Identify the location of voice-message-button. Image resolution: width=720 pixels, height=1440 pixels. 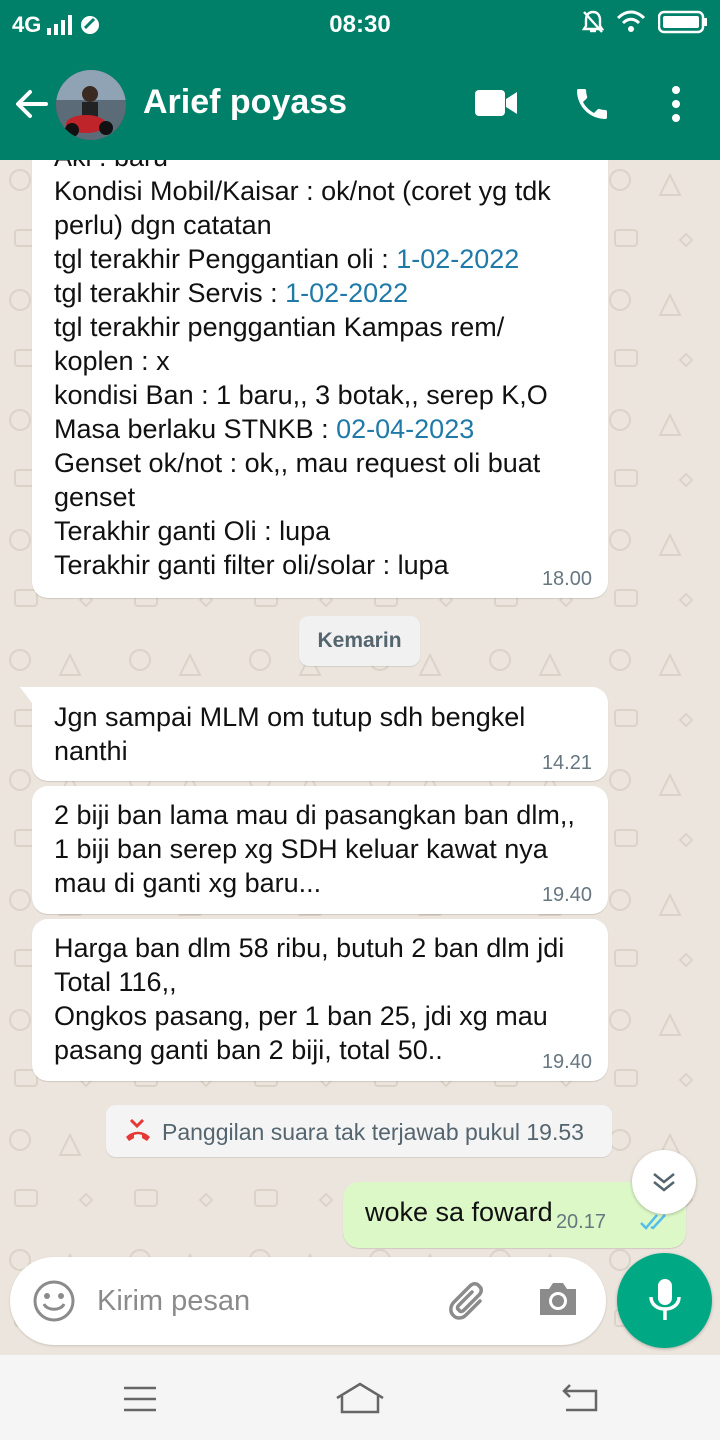
(664, 1300).